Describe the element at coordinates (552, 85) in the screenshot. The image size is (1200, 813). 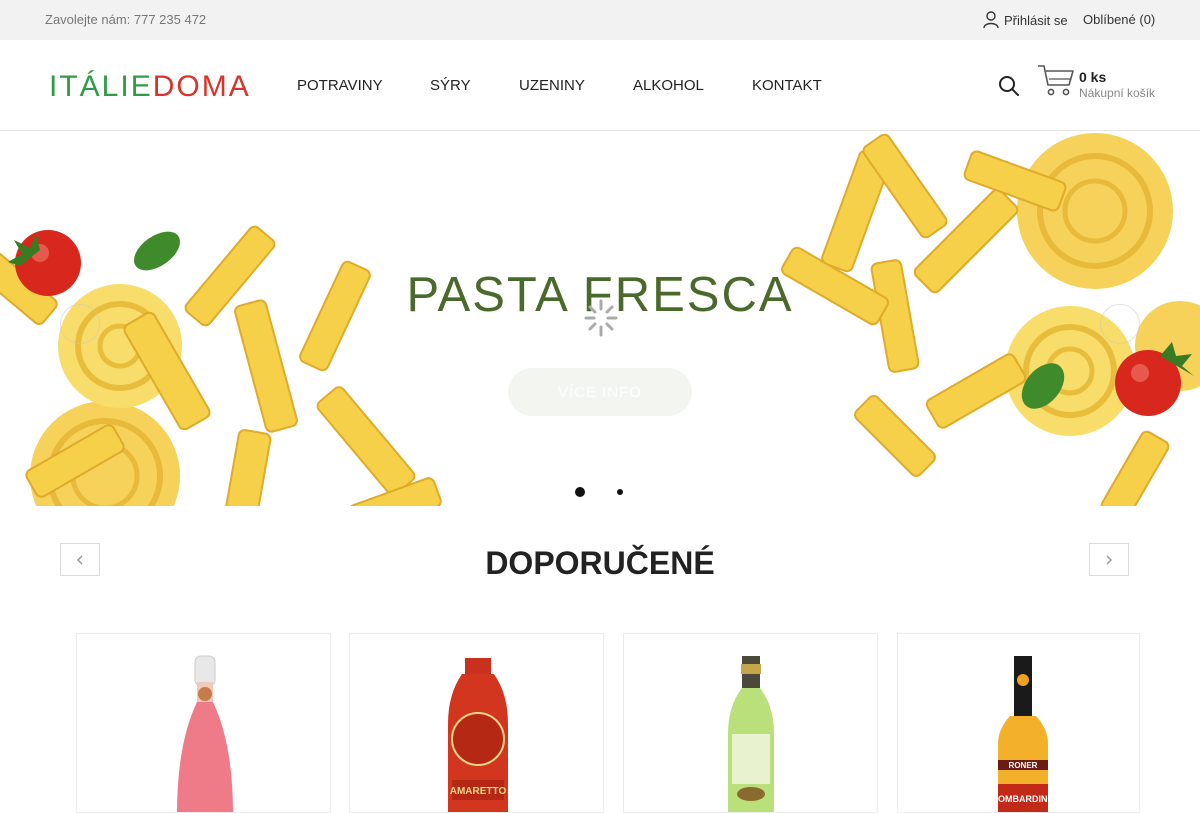
I see `nav-item-uzeniny: UZENINY` at that location.